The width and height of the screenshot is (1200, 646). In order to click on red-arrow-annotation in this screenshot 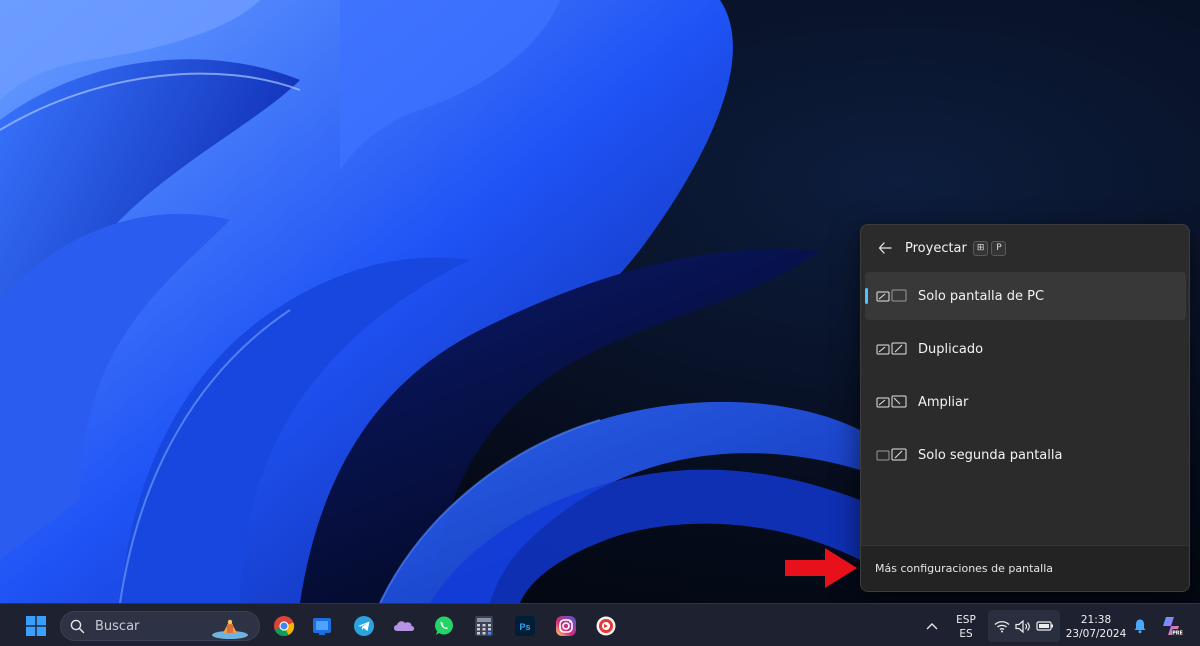, I will do `click(821, 568)`.